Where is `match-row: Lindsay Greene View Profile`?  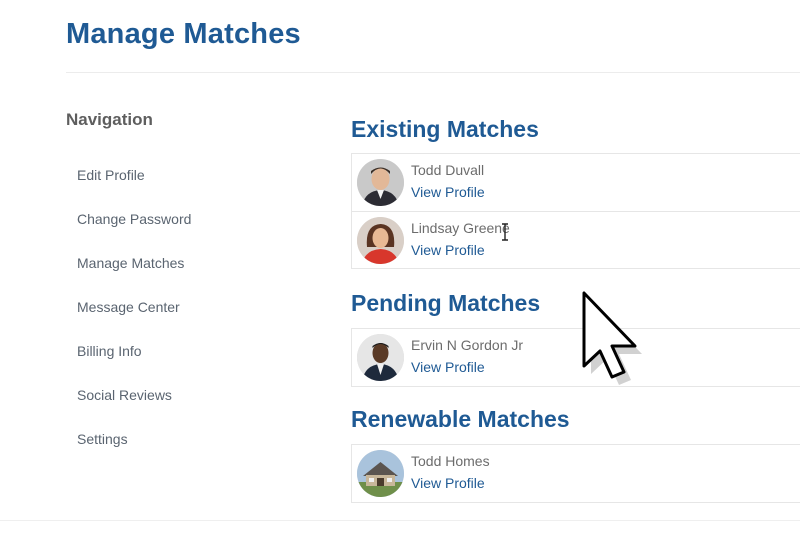
match-row: Lindsay Greene View Profile is located at coordinates (576, 239).